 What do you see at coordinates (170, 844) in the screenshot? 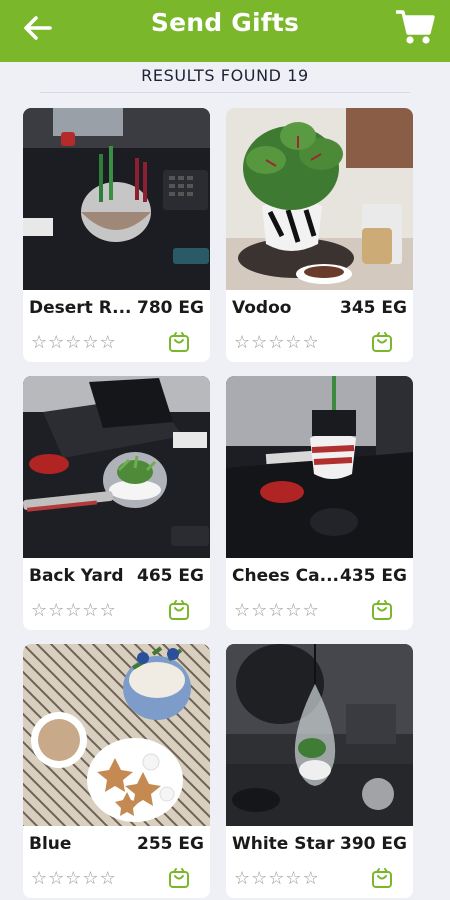
I see `product-price: 255 EG` at bounding box center [170, 844].